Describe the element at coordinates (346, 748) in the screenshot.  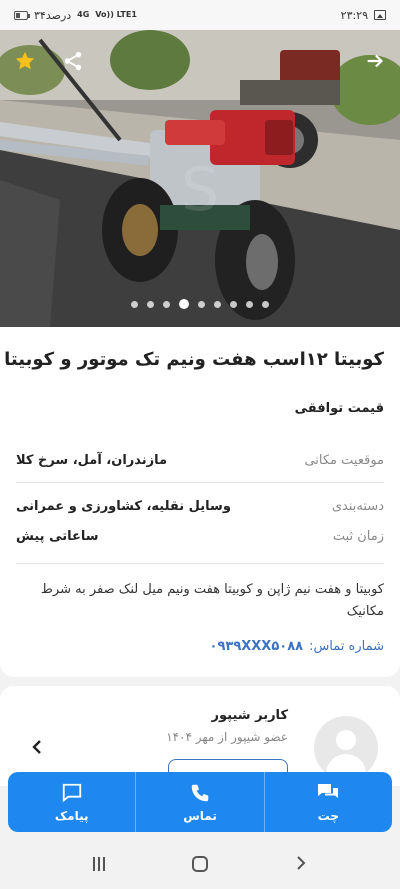
I see `avatar` at that location.